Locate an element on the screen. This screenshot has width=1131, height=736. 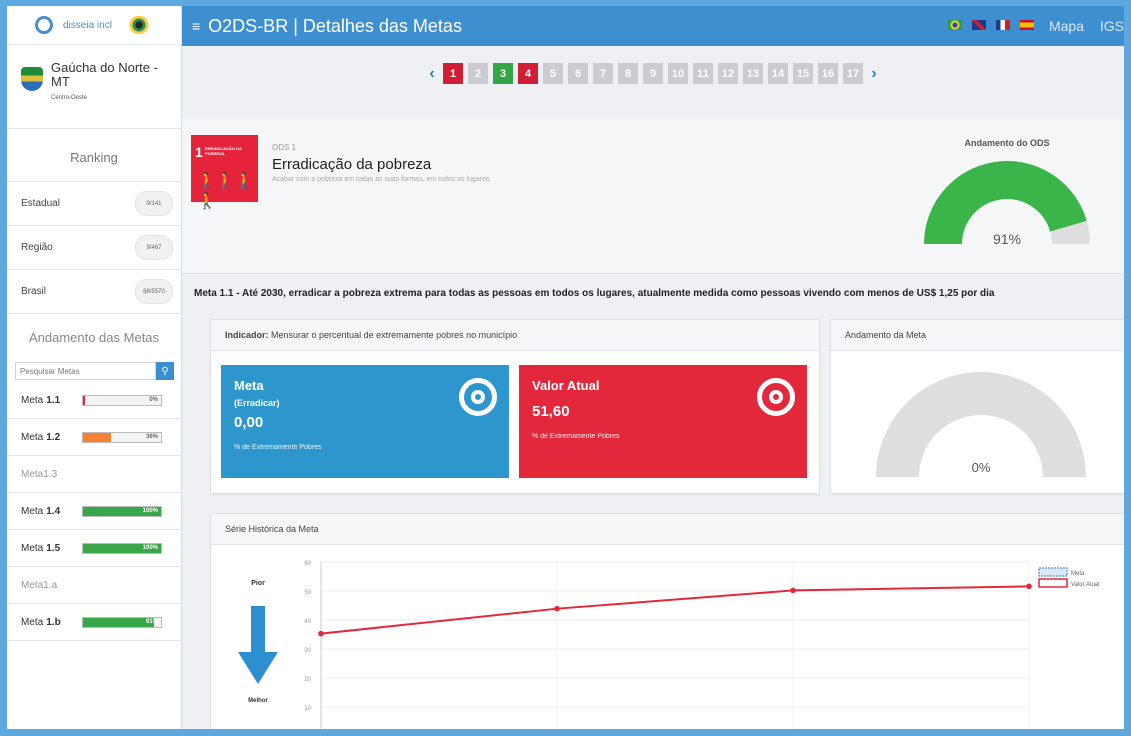
pager-ods-2: 2 is located at coordinates (478, 73).